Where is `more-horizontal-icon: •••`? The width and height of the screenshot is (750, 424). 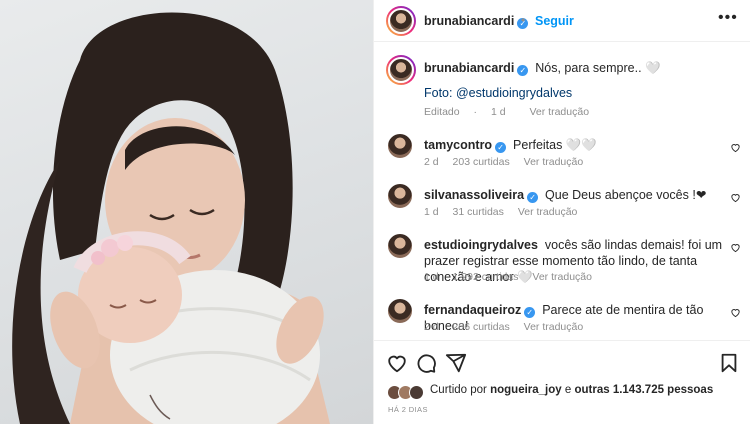
more-horizontal-icon: ••• is located at coordinates (728, 18).